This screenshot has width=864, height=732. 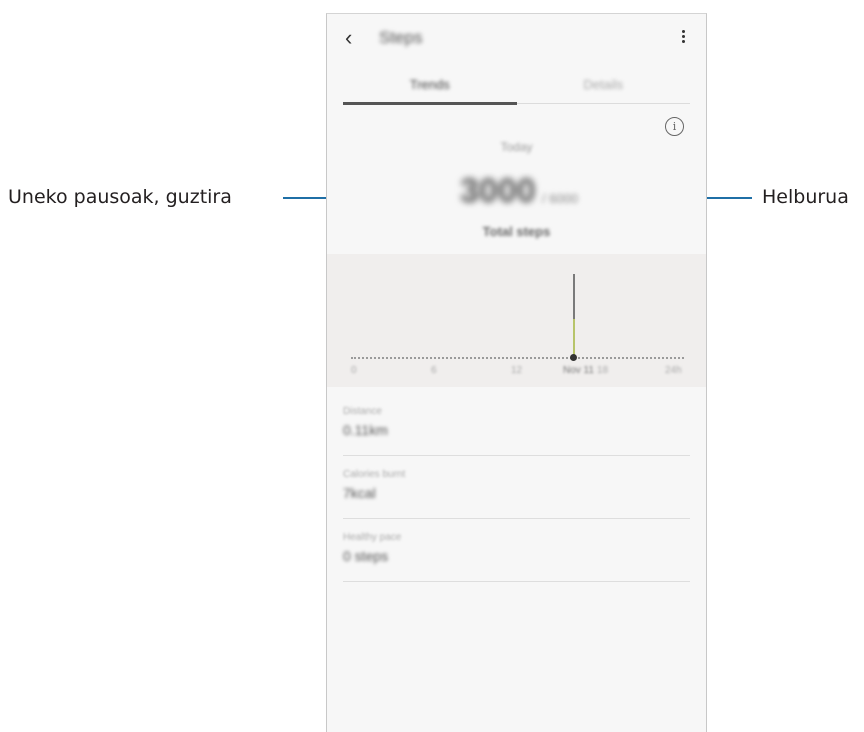 I want to click on graph-tick: 12, so click(x=517, y=370).